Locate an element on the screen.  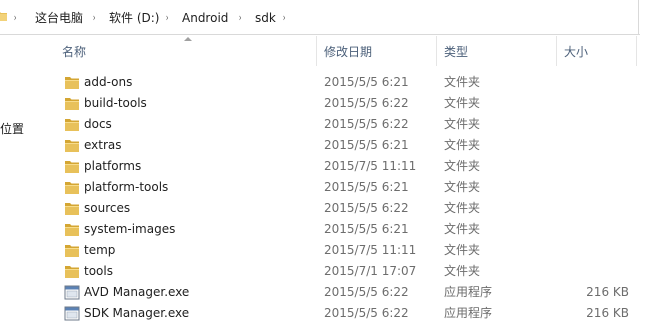
file-name: sources is located at coordinates (107, 208).